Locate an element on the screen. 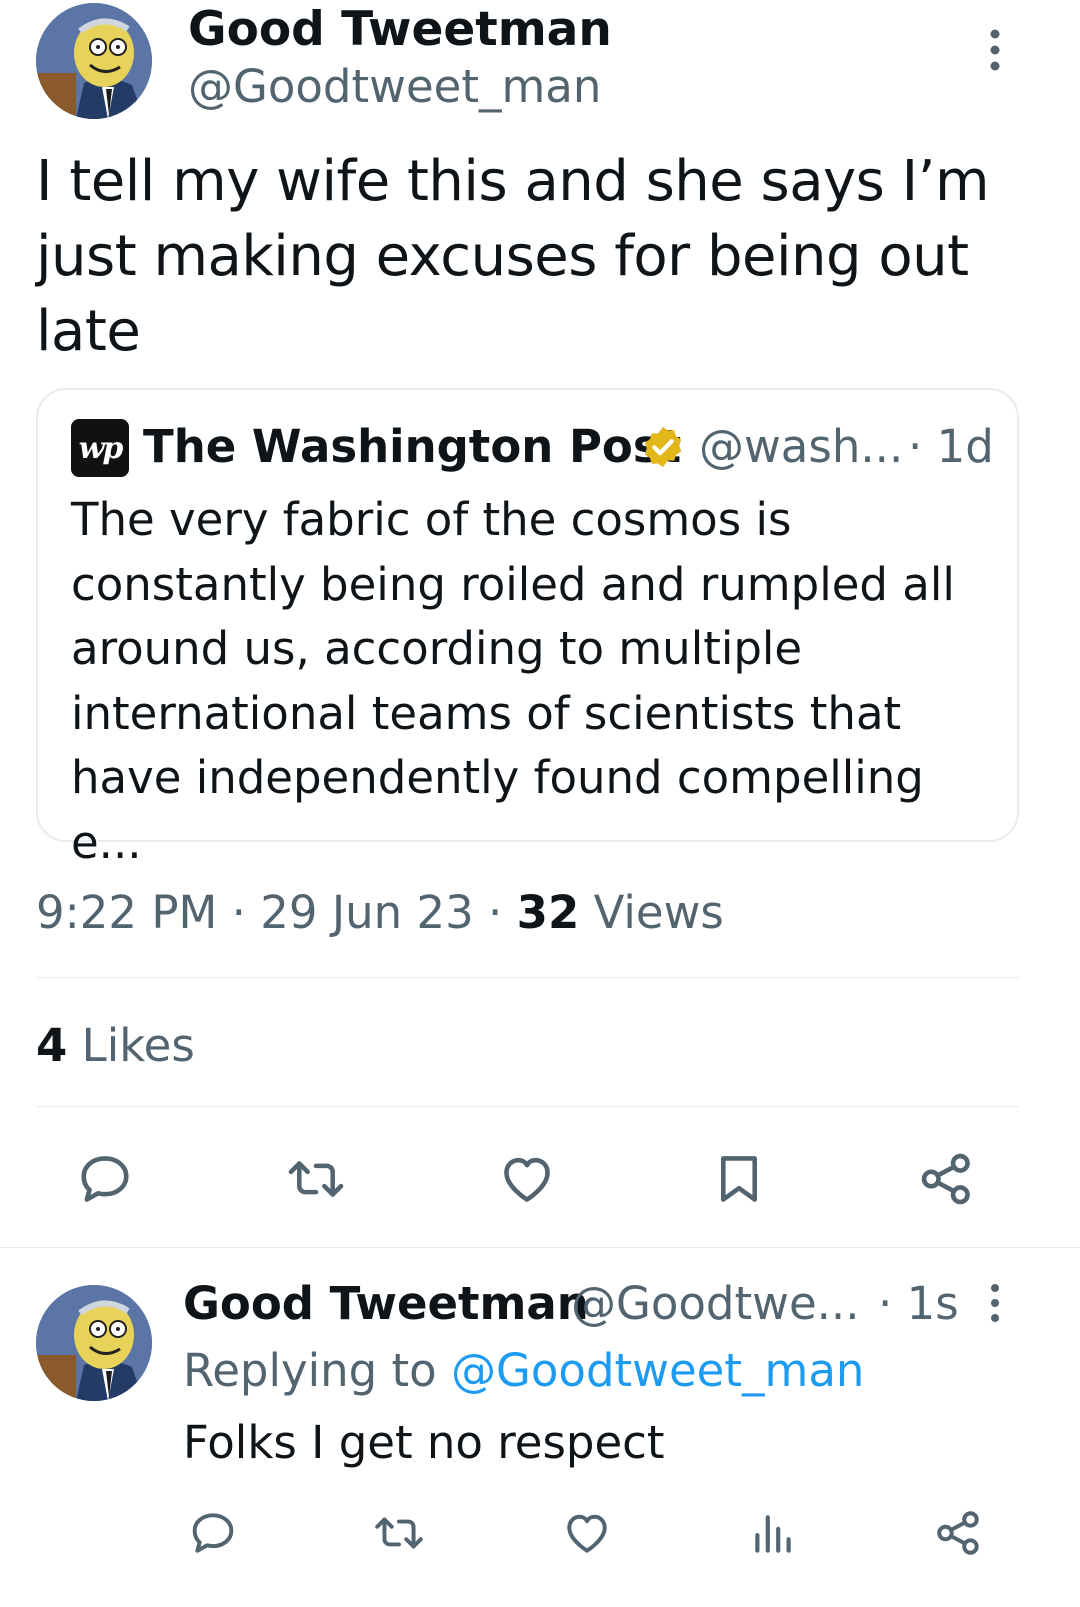  replying-mention-link: @Goodtweet_man is located at coordinates (657, 1370).